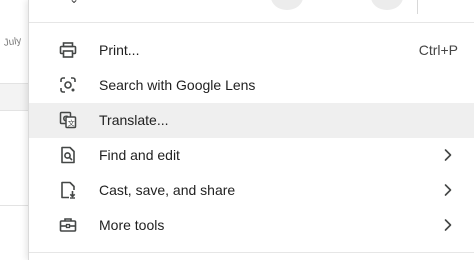 Image resolution: width=474 pixels, height=260 pixels. I want to click on background-page: July, so click(15, 130).